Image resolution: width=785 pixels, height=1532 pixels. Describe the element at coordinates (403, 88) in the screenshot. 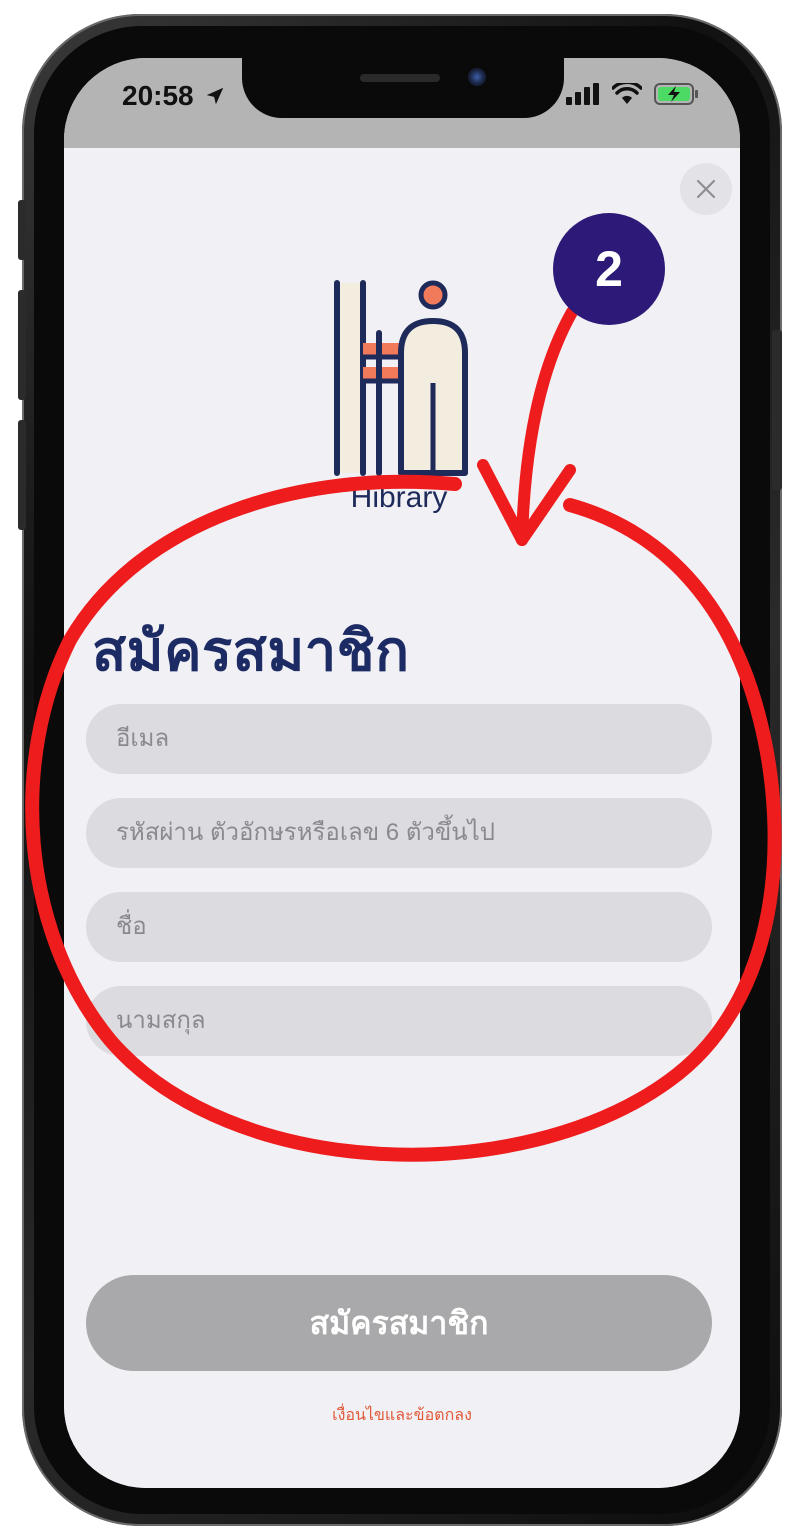

I see `phone-notch` at that location.